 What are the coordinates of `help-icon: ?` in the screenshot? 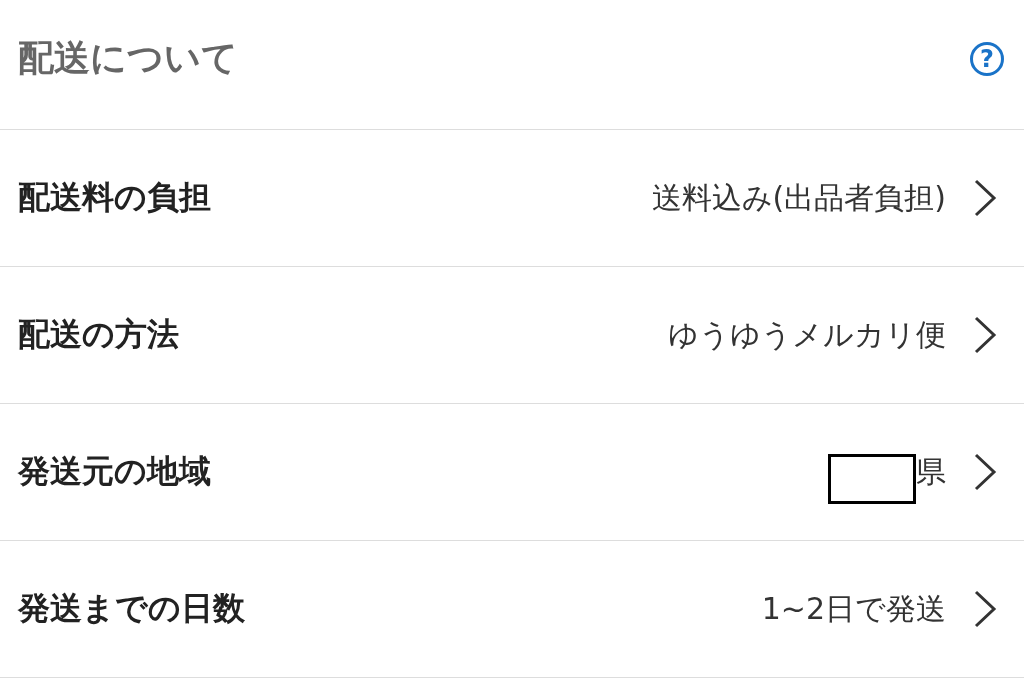 It's located at (987, 58).